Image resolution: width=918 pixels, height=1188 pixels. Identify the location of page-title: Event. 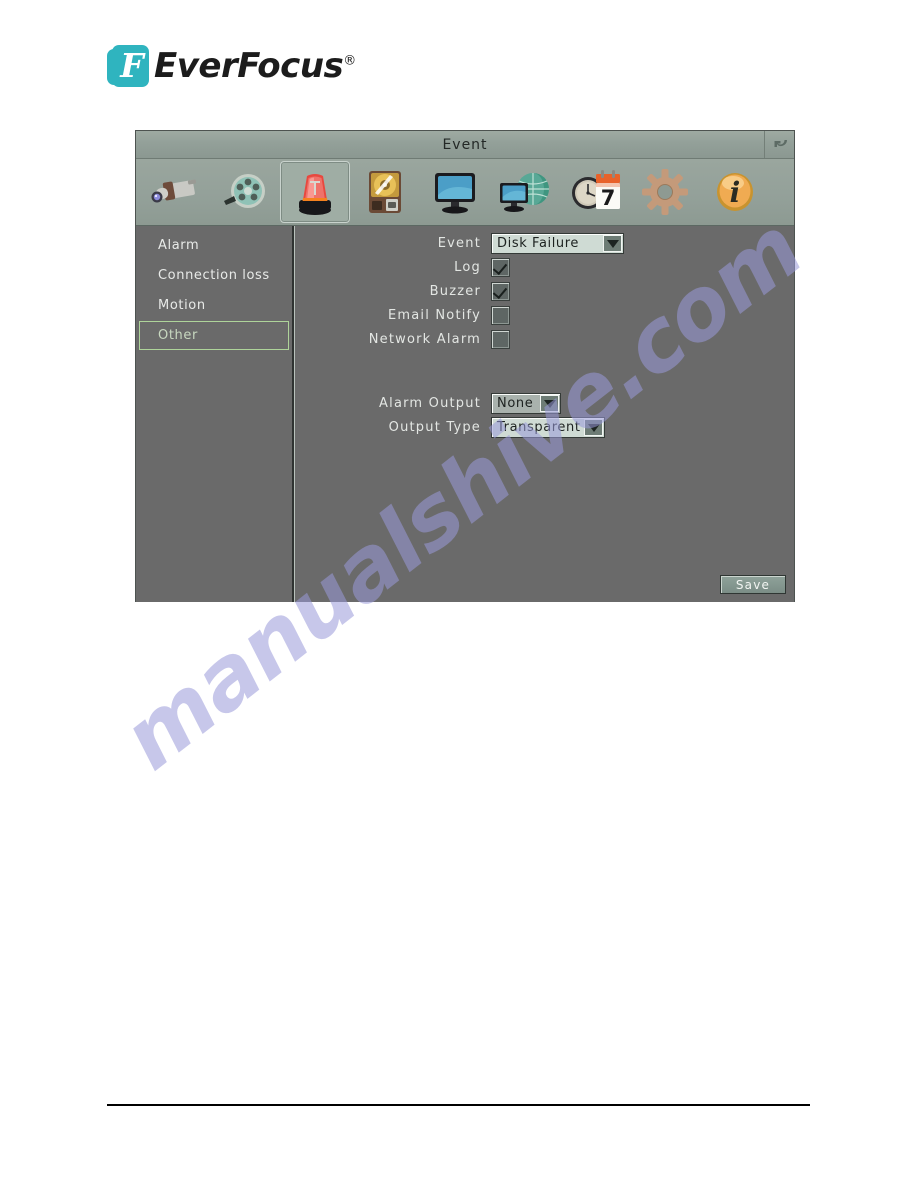
(465, 144).